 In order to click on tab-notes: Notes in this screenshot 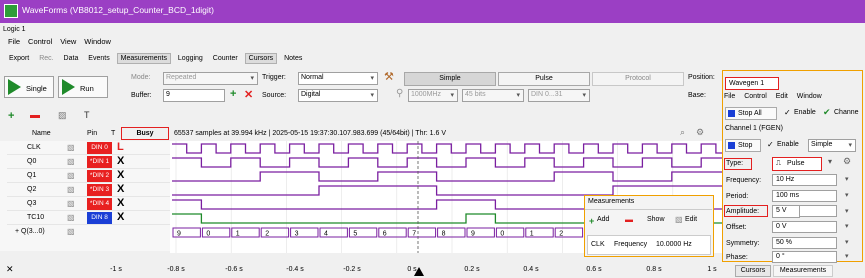, I will do `click(293, 58)`.